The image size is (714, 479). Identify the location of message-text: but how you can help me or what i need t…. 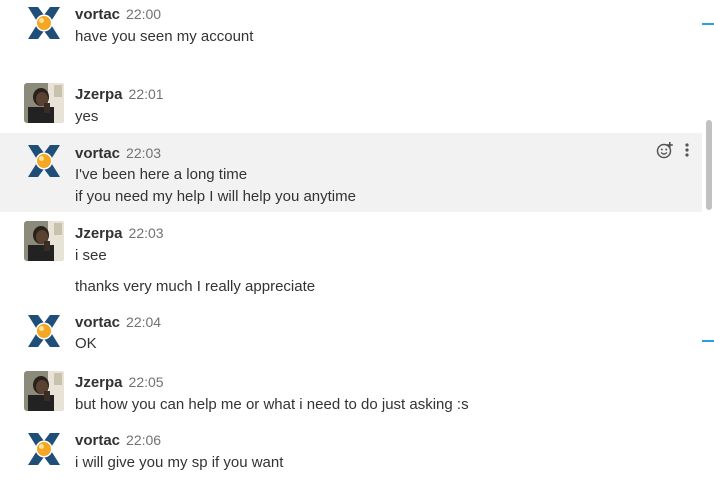
(272, 404).